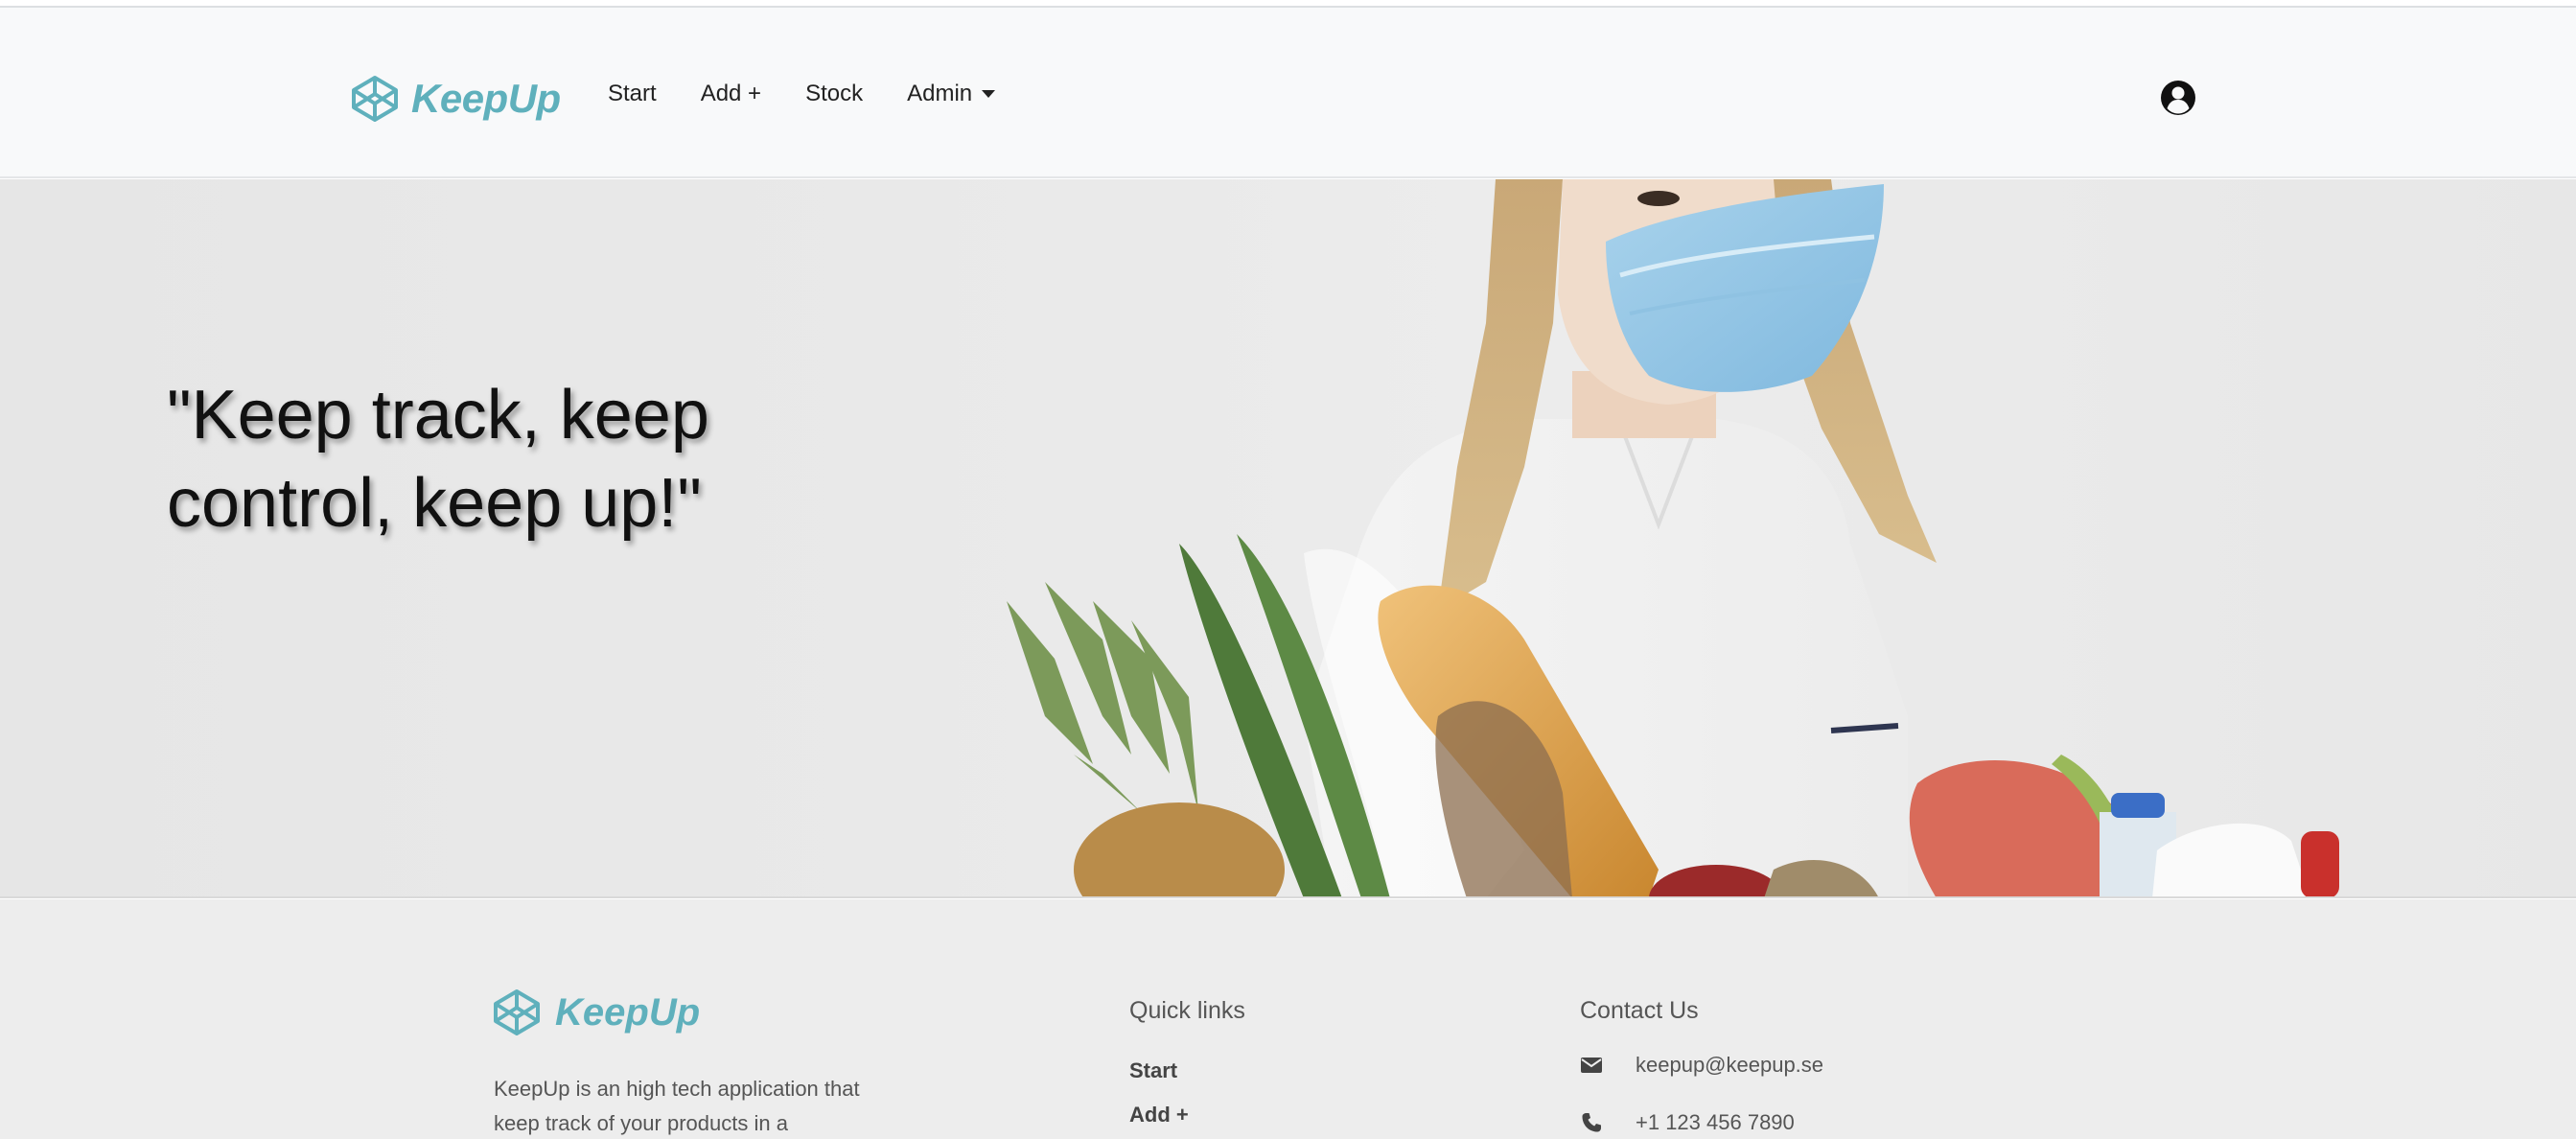 The width and height of the screenshot is (2576, 1139). I want to click on nav-links: Start Add + Stock Admin, so click(824, 94).